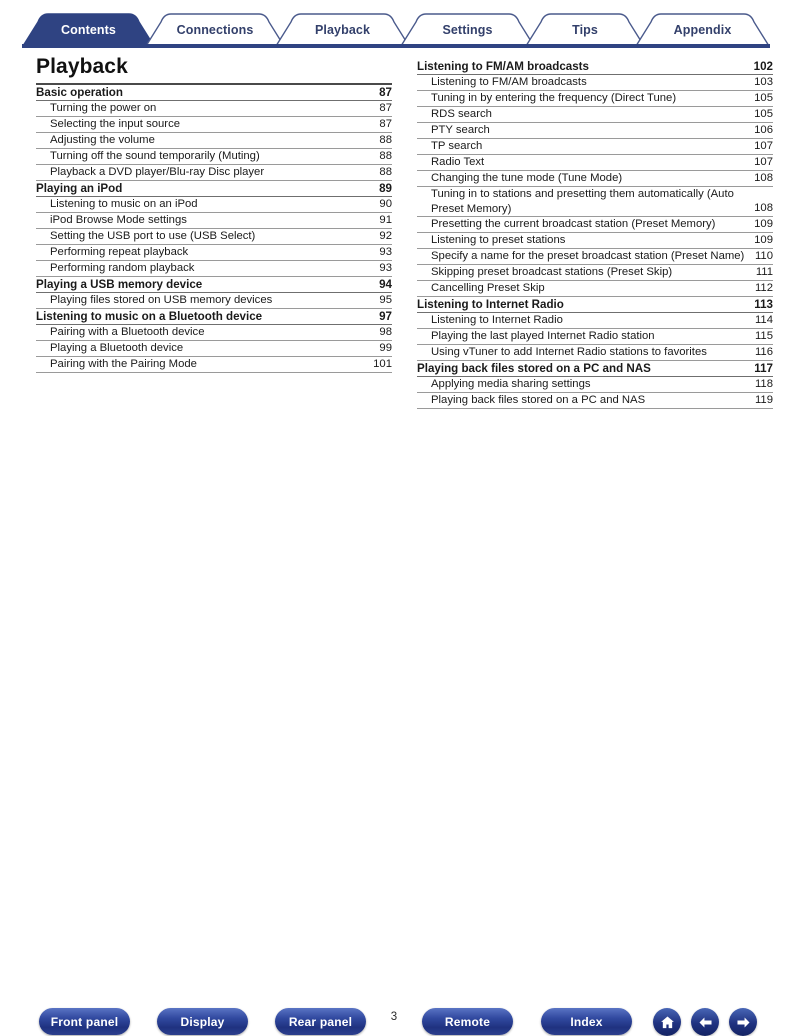 This screenshot has height=1036, width=791. I want to click on toc-entry-row: Radio Text 107, so click(595, 163).